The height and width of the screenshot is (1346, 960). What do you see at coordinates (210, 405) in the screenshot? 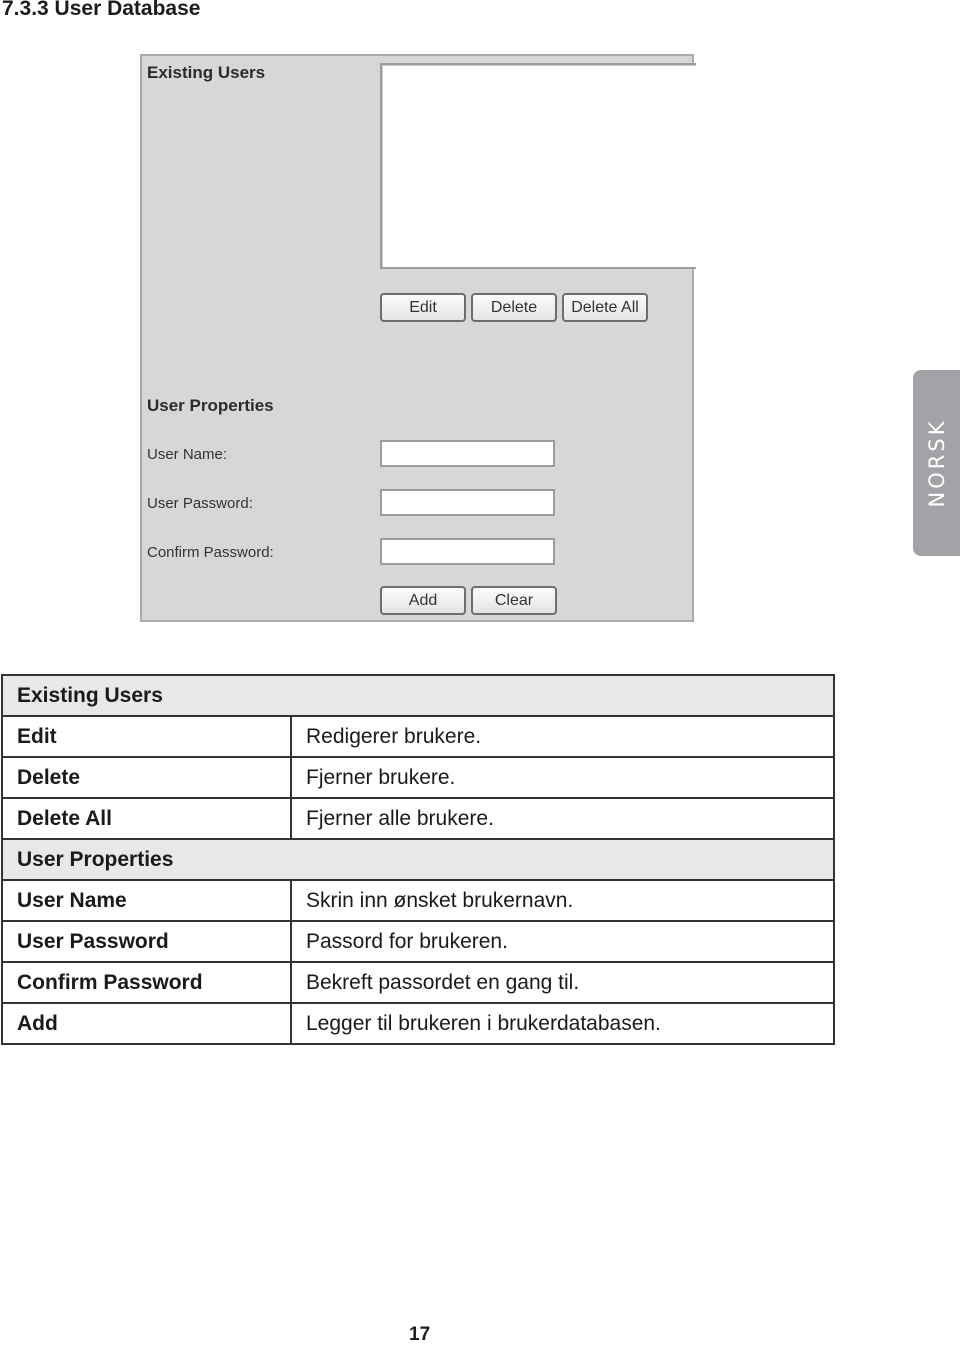
I see `user-properties-title: User Properties` at bounding box center [210, 405].